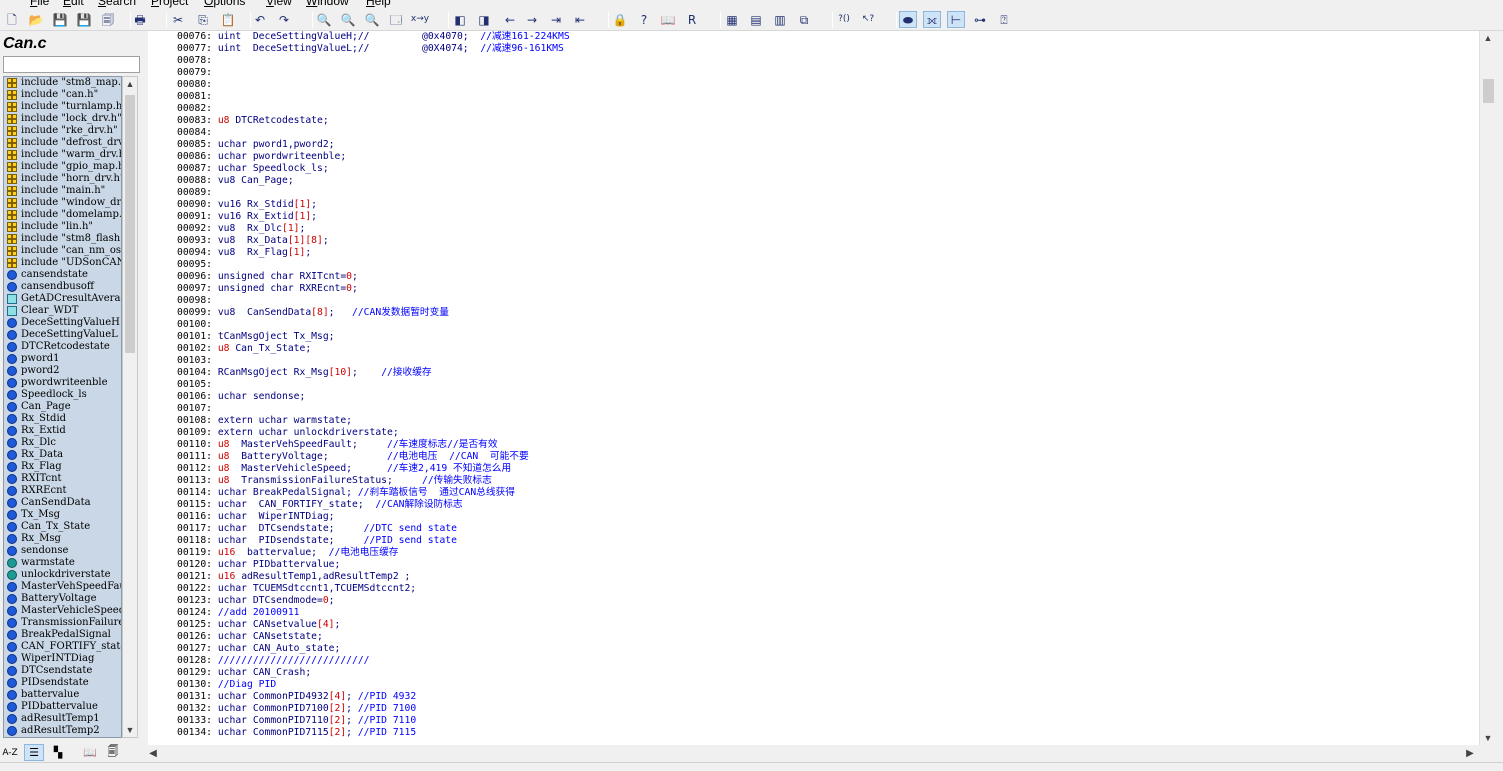 This screenshot has width=1503, height=771. I want to click on symbol-list-item: include "can.h", so click(62, 95).